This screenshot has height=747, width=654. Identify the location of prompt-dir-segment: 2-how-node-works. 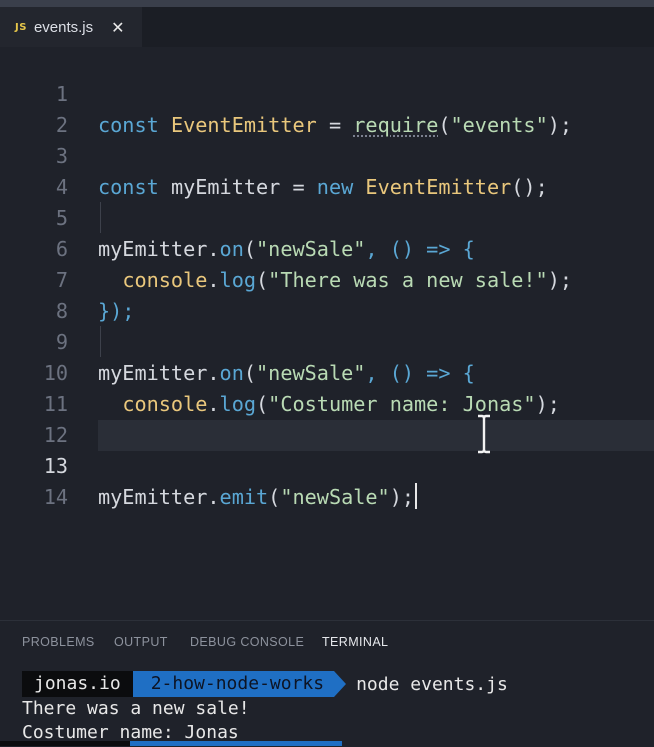
(239, 684).